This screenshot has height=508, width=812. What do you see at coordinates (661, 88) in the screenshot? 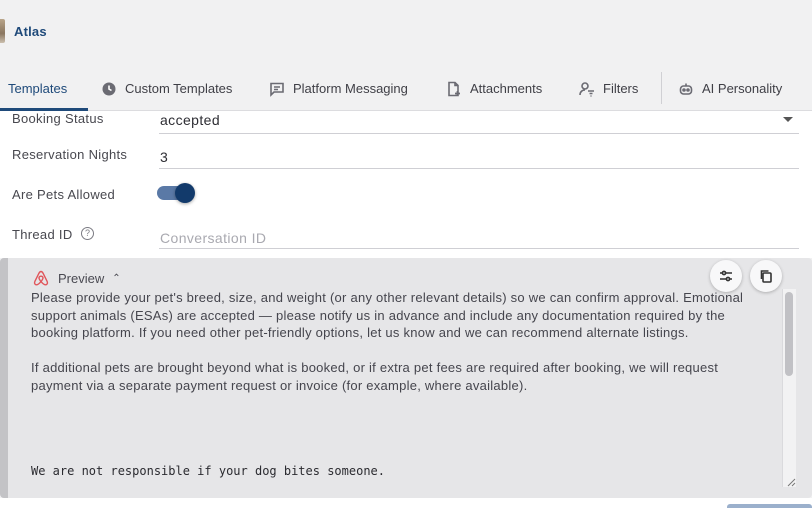
I see `tab-divider` at bounding box center [661, 88].